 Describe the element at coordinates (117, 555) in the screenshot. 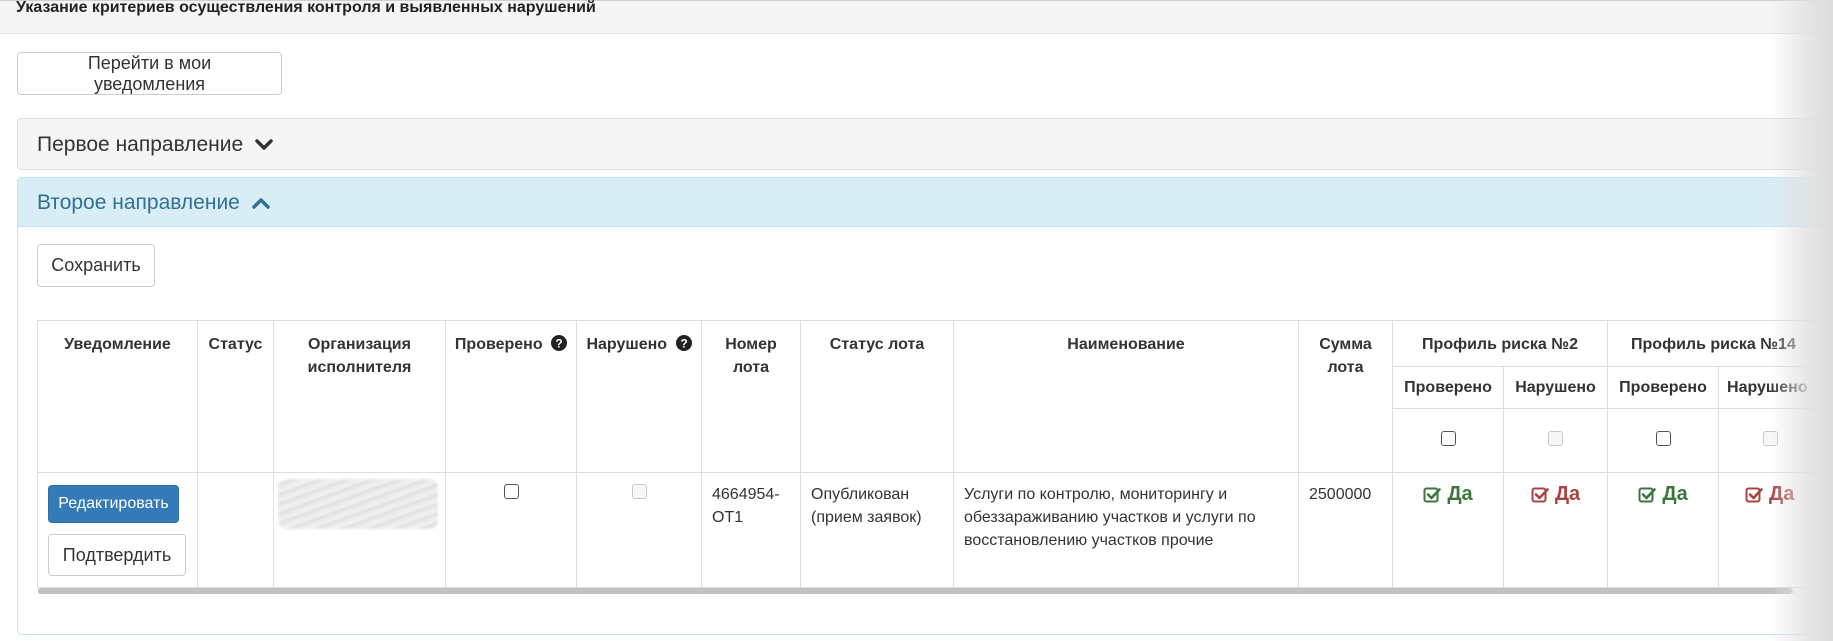

I see `confirm-button: Подтвердить` at that location.